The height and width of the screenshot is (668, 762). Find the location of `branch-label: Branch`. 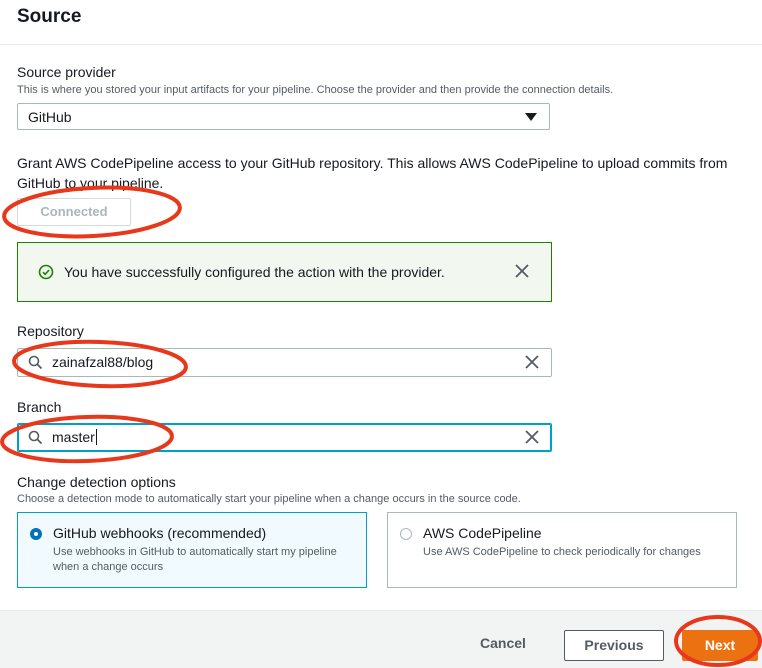

branch-label: Branch is located at coordinates (39, 407).